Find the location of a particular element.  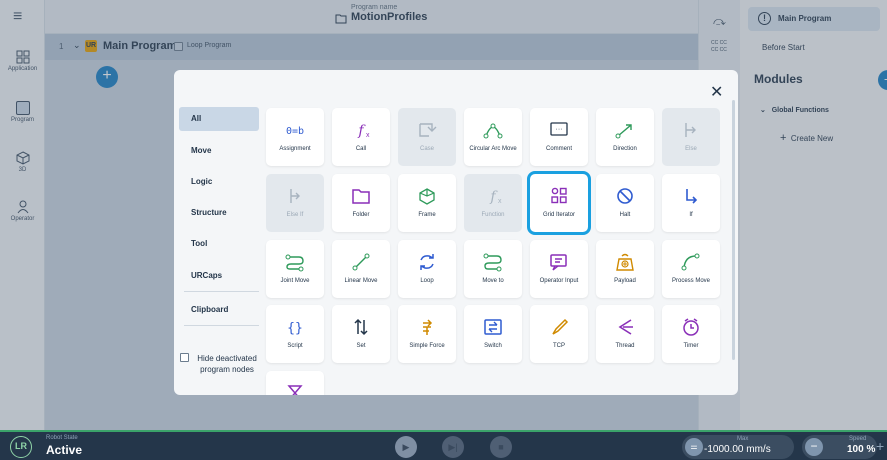

node-tile-grid-iterator: Grid Iterator is located at coordinates (559, 203).